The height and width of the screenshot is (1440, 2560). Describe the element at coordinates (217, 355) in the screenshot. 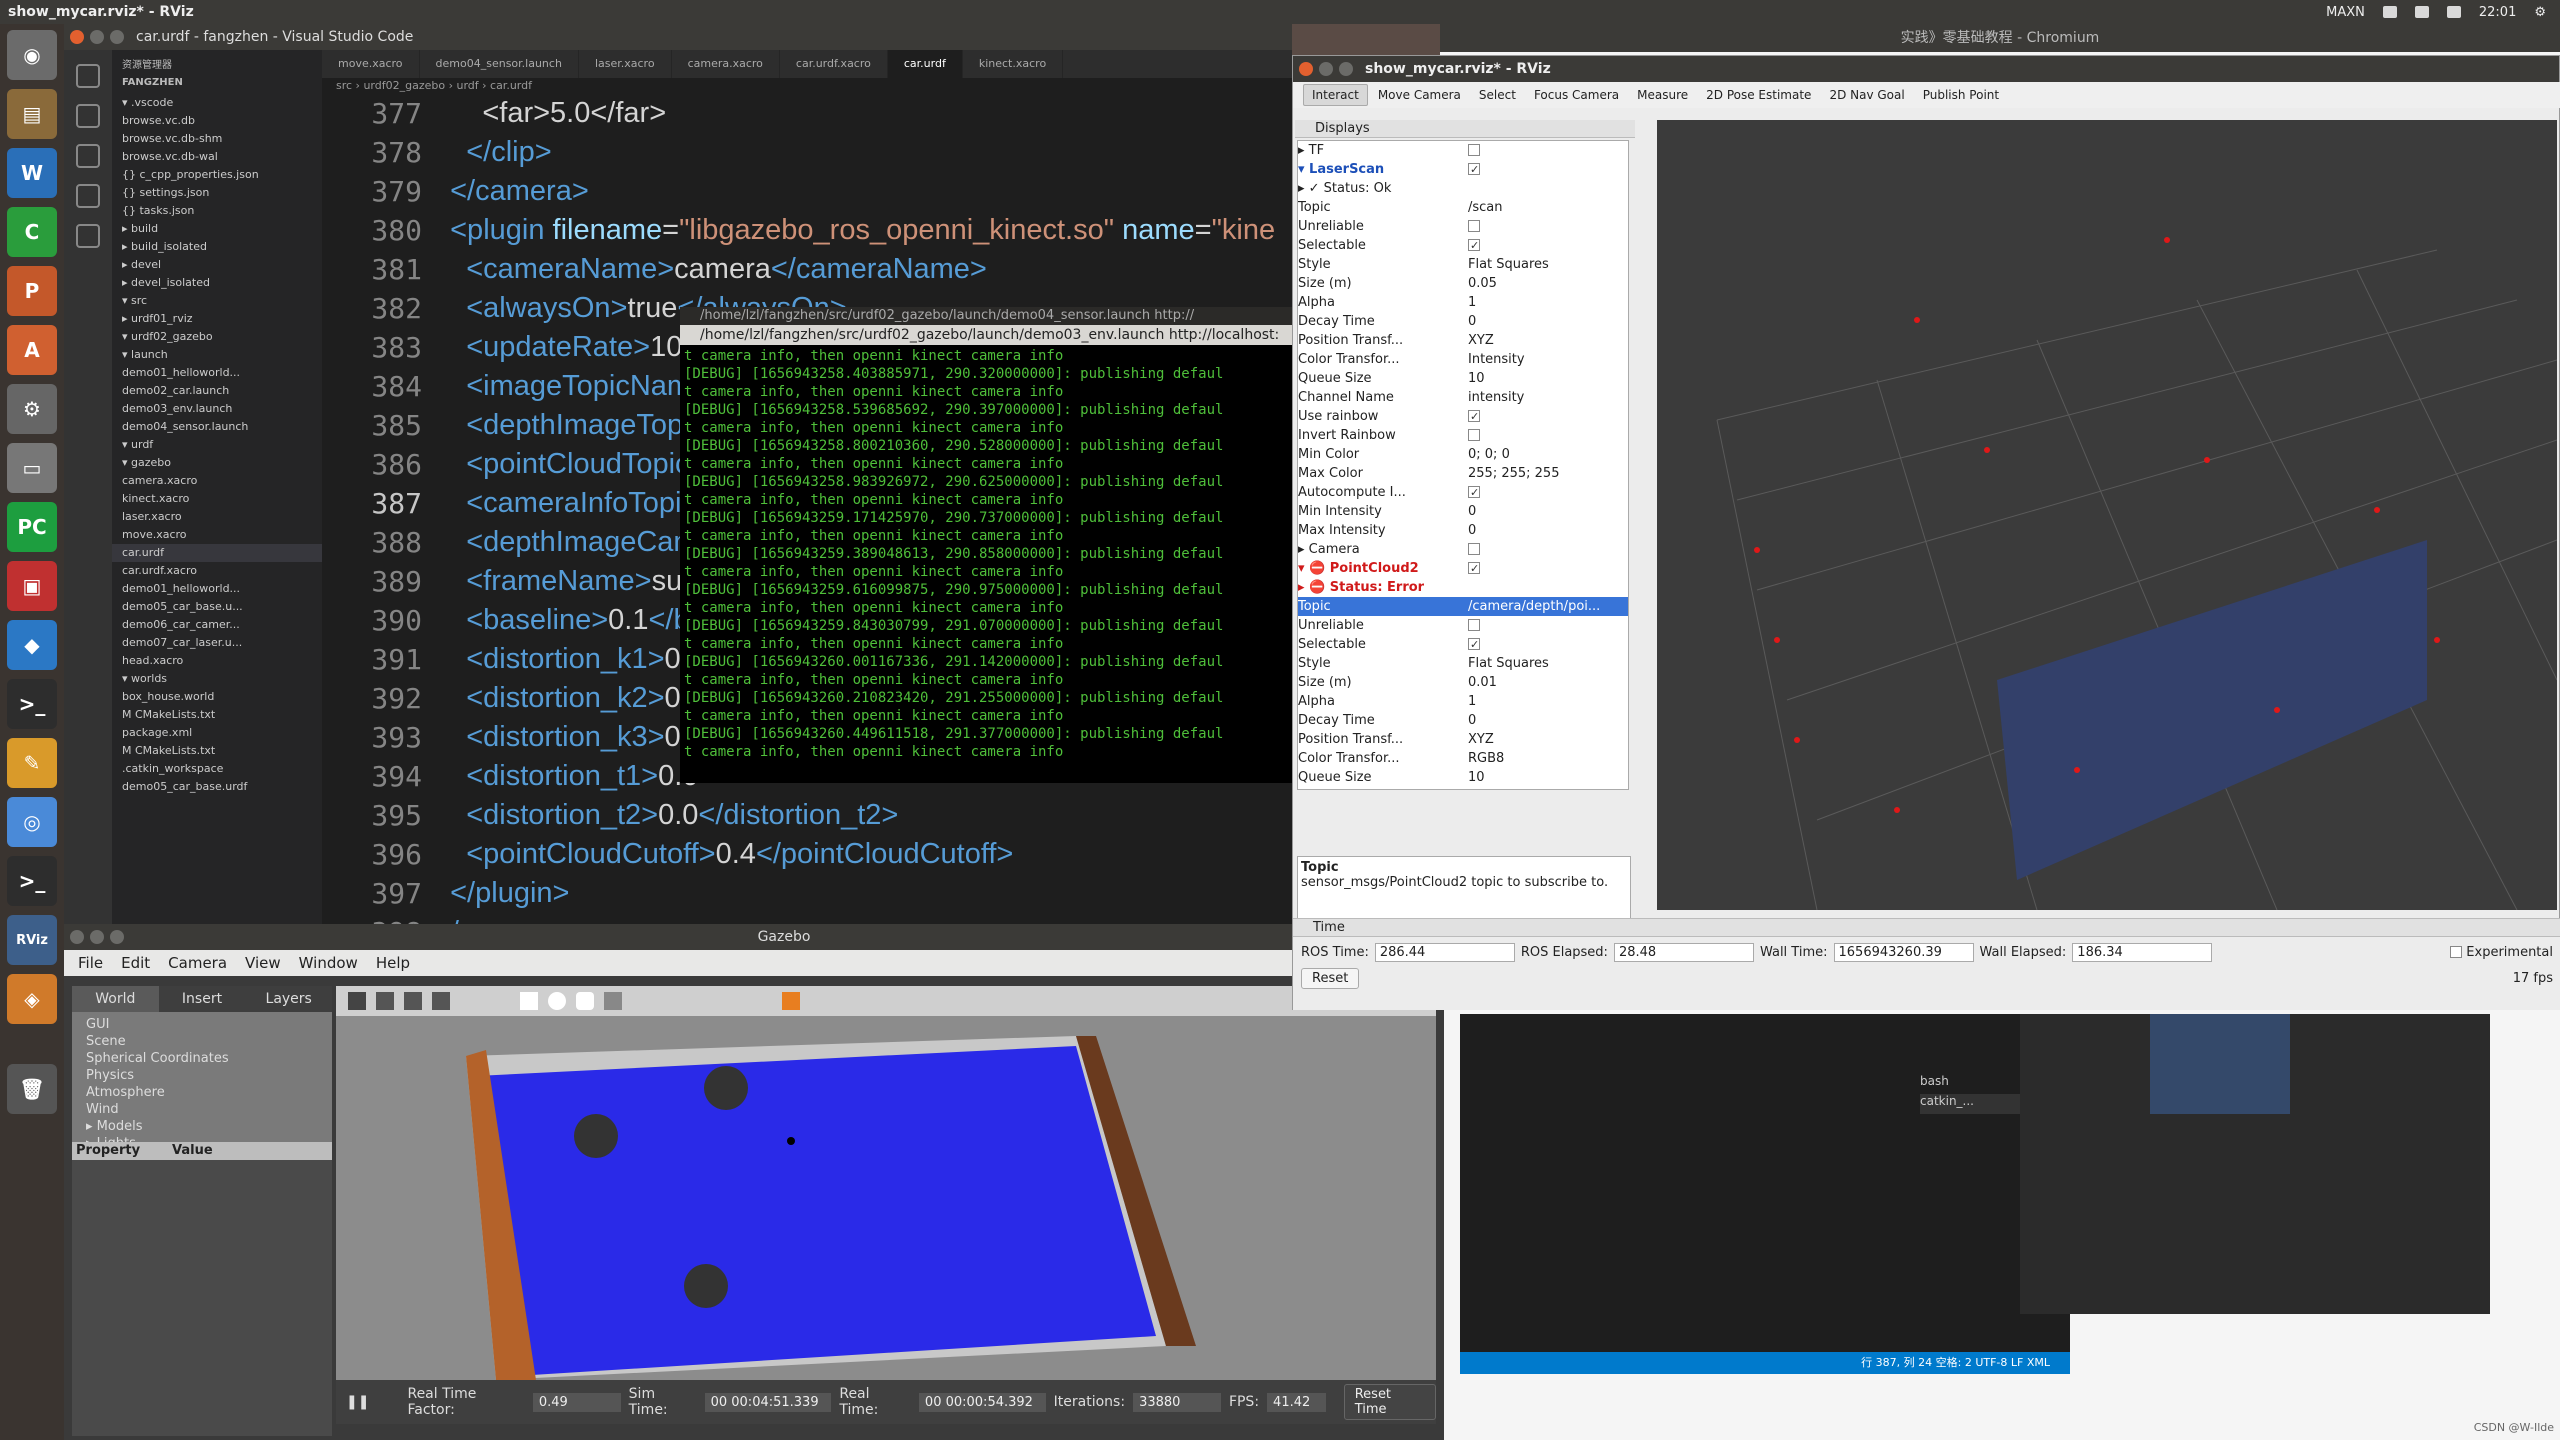

I see `file-tree-item: ▾ launch` at that location.